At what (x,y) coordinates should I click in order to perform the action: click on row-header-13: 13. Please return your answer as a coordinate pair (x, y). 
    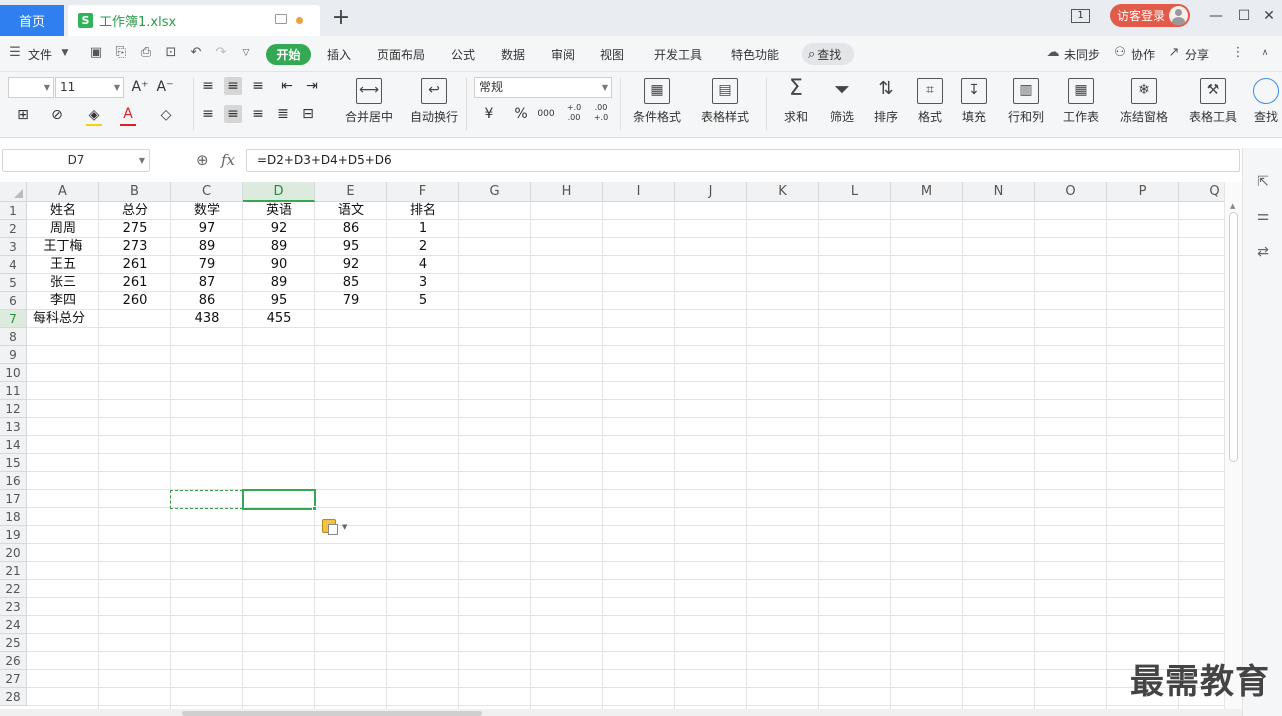
    Looking at the image, I should click on (13, 427).